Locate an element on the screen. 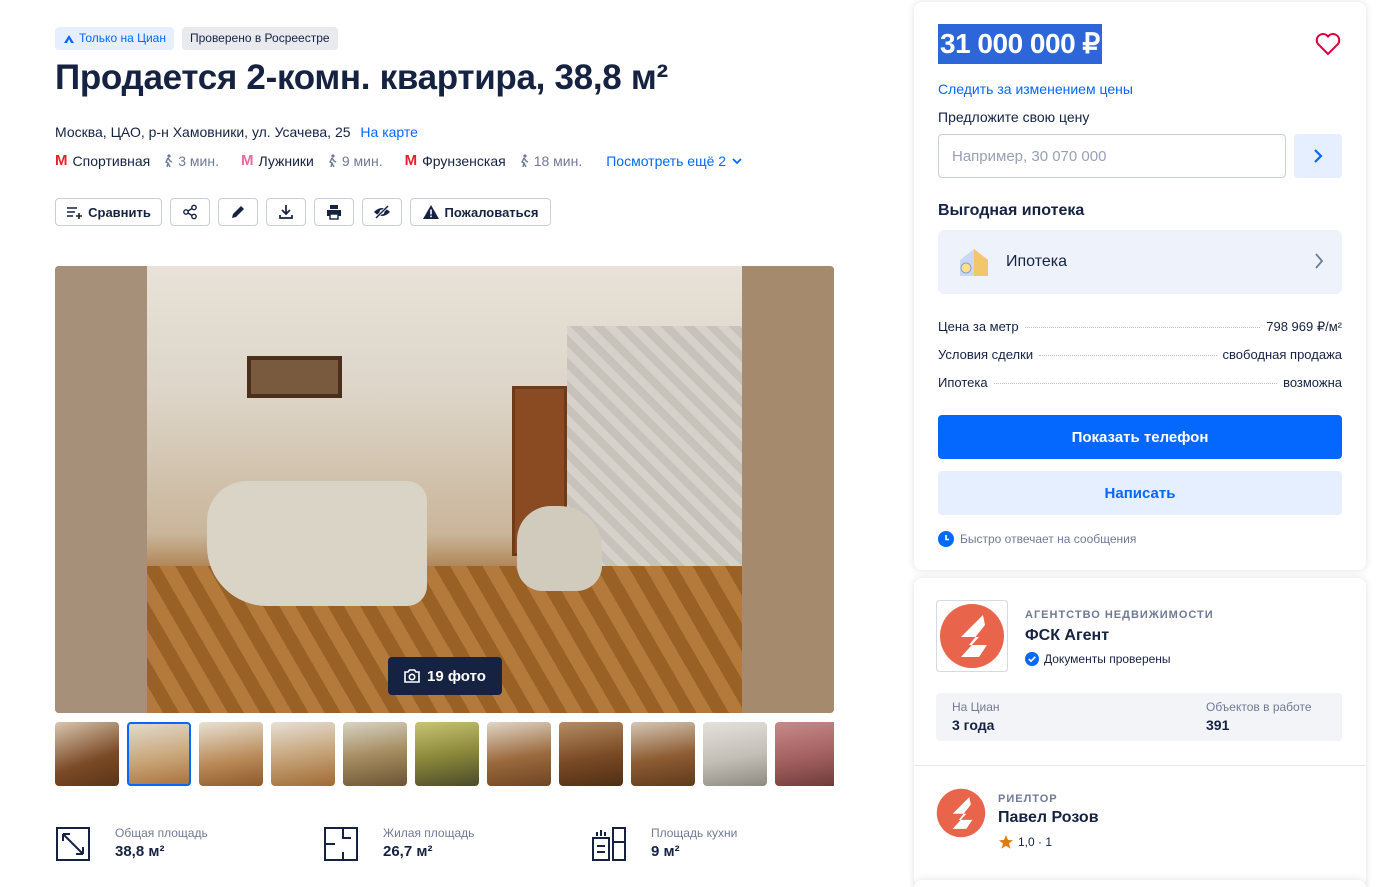  favorite-heart-icon is located at coordinates (1328, 44).